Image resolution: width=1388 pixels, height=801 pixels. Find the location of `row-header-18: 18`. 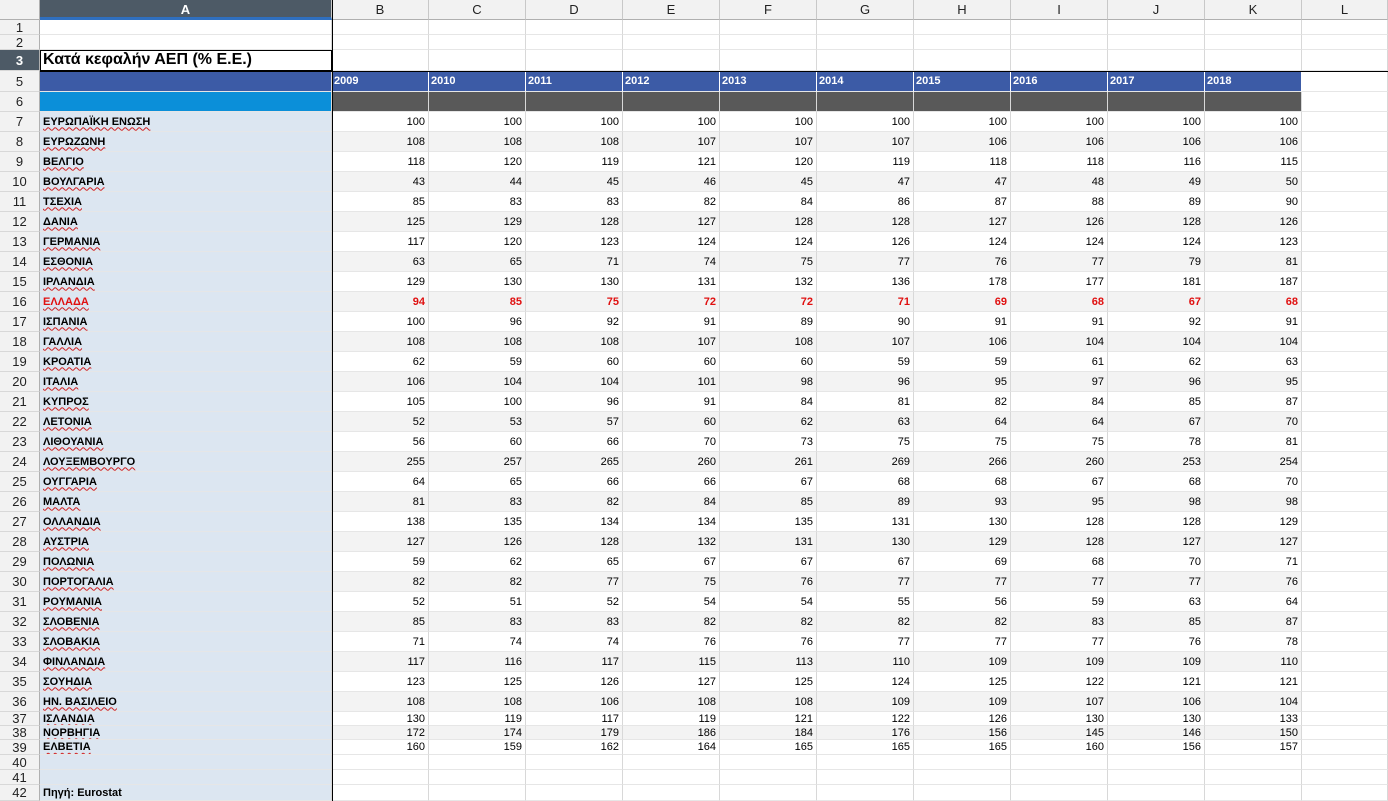

row-header-18: 18 is located at coordinates (20, 342).